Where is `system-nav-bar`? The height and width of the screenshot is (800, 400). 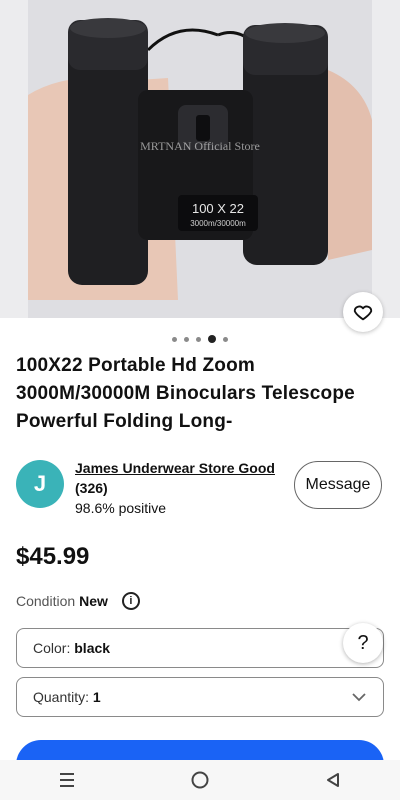 system-nav-bar is located at coordinates (200, 780).